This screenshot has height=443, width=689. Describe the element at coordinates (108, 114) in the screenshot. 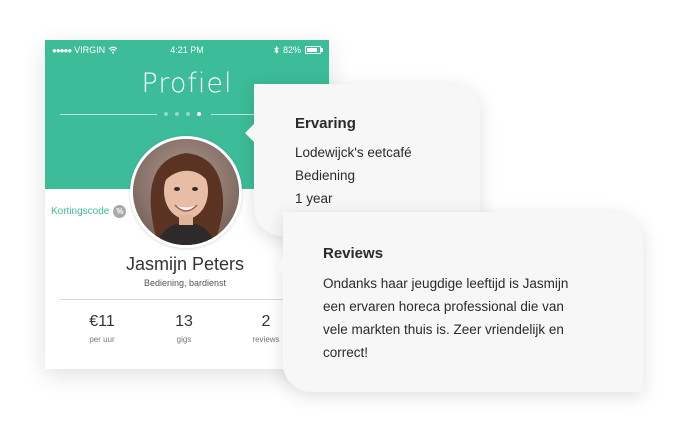

I see `title-divider-left` at that location.